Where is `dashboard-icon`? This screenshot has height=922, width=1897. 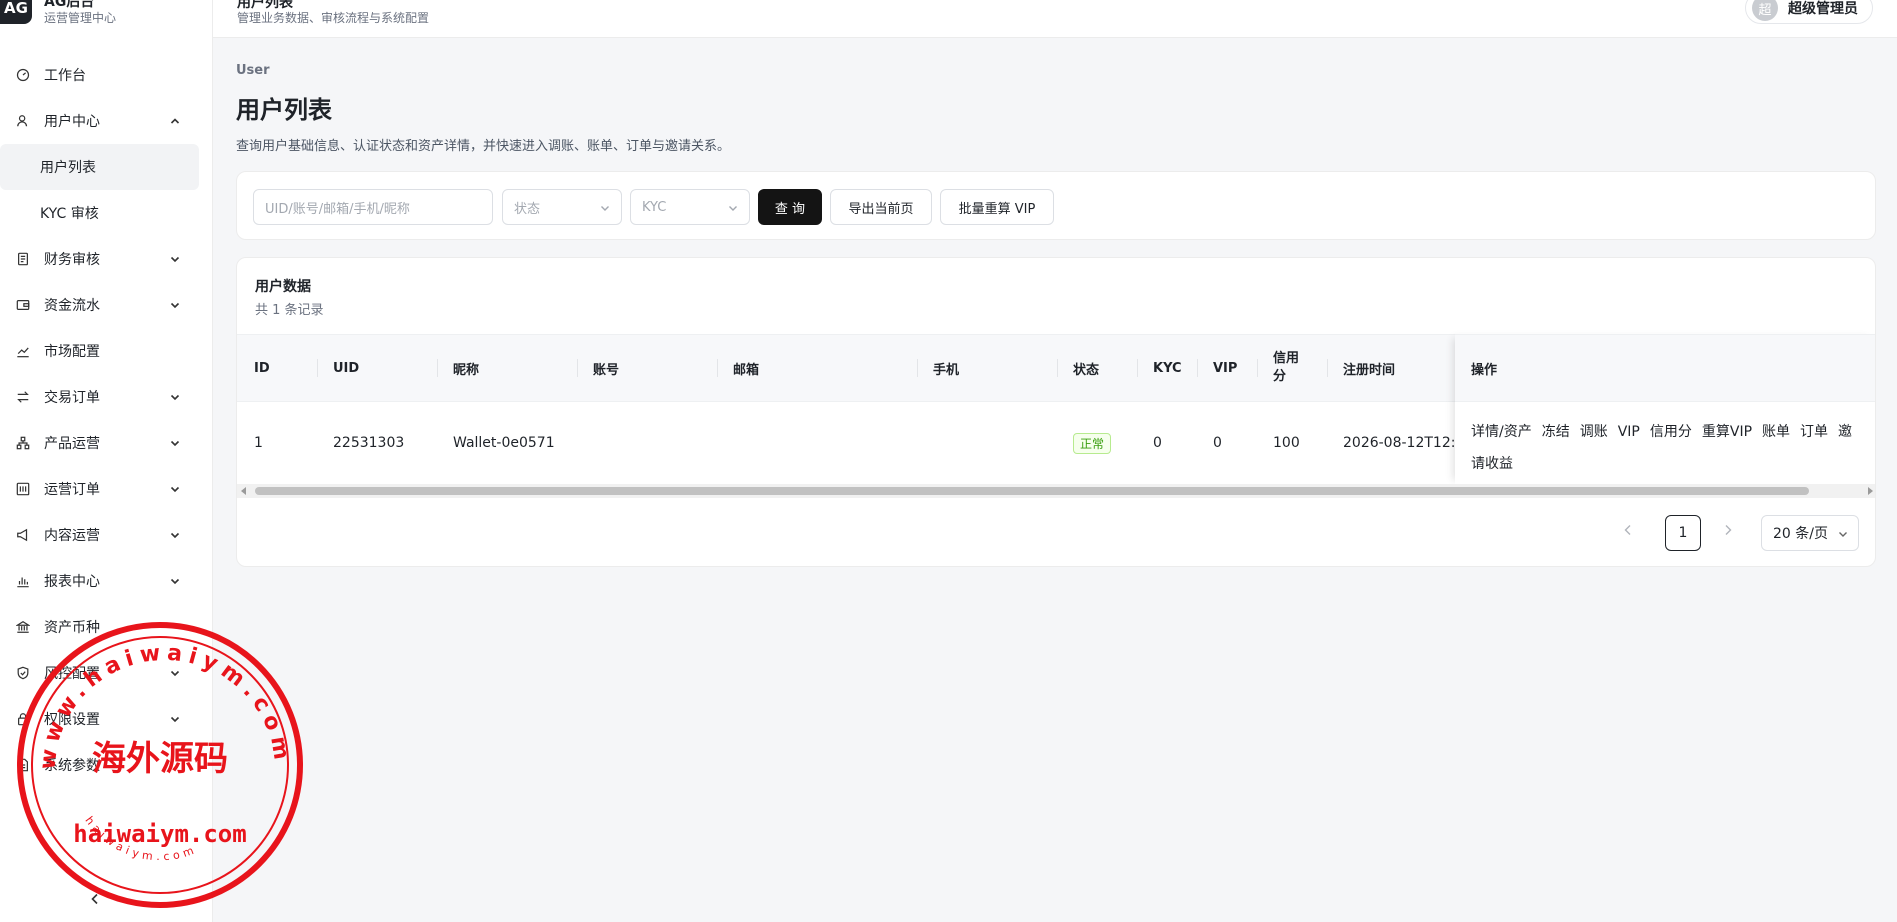
dashboard-icon is located at coordinates (23, 75).